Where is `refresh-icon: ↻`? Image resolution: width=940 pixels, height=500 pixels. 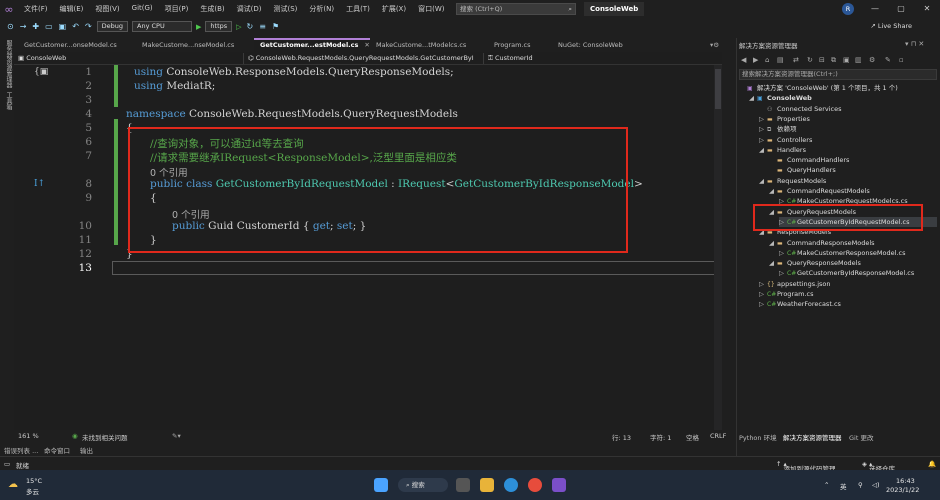
refresh-icon: ↻ is located at coordinates (250, 26).